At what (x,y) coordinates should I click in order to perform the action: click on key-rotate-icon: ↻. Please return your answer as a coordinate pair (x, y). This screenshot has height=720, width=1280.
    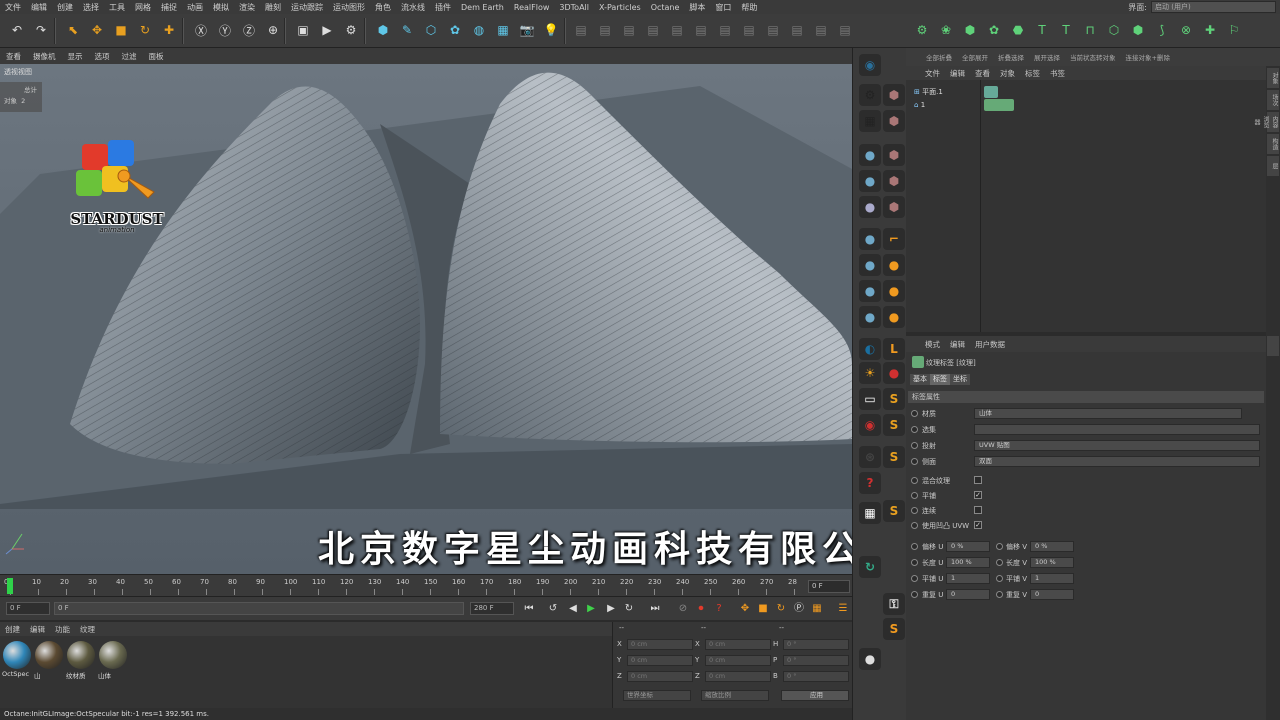
    Looking at the image, I should click on (781, 609).